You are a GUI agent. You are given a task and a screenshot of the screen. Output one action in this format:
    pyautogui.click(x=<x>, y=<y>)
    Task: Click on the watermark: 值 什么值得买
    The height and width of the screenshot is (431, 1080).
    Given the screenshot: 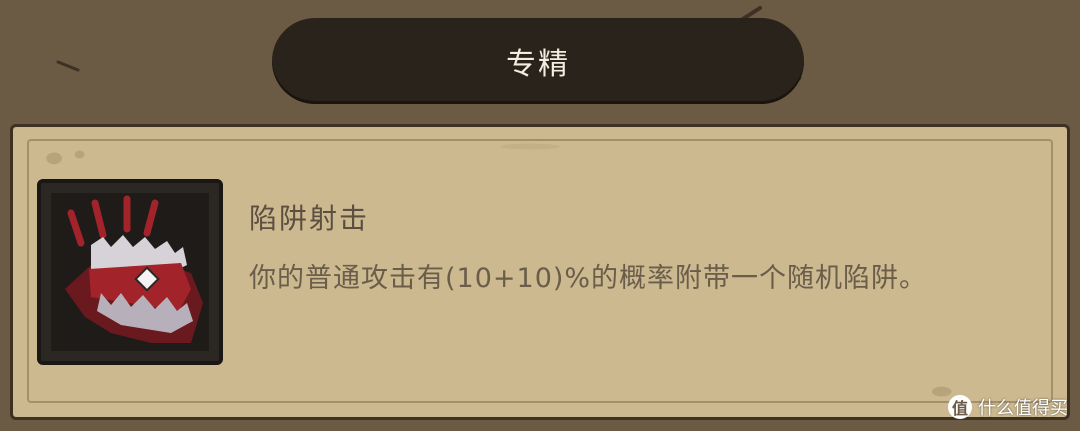 What is the action you would take?
    pyautogui.click(x=1008, y=407)
    